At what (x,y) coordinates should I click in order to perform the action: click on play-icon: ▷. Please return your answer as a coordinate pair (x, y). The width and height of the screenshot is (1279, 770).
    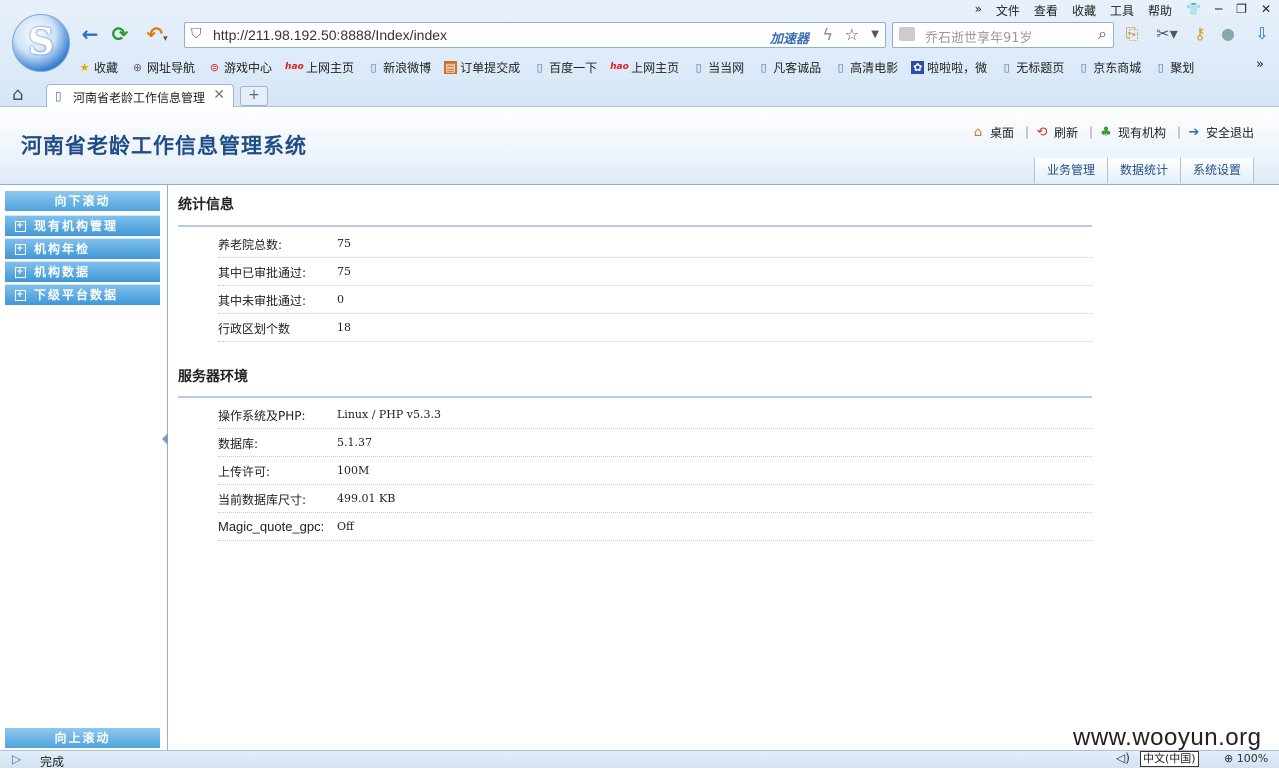
    Looking at the image, I should click on (16, 759).